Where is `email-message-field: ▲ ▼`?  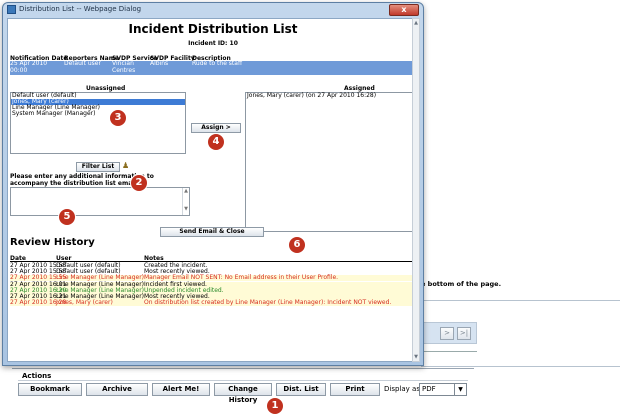
email-message-field: ▲ ▼ is located at coordinates (100, 201).